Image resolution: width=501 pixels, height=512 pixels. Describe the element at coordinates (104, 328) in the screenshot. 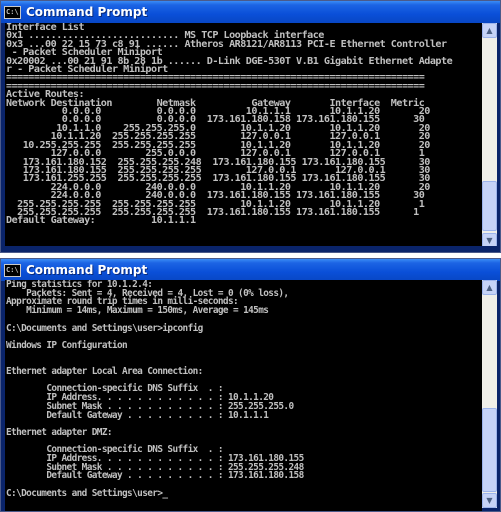

I see `console-line: C:\Documents and Settings\user>ipconfig` at that location.